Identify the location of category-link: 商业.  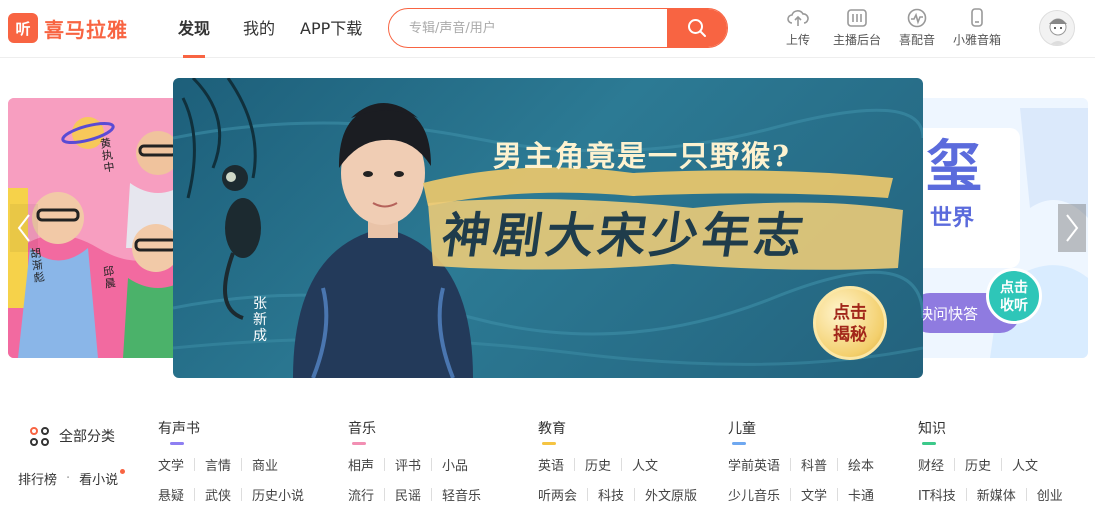
(265, 464).